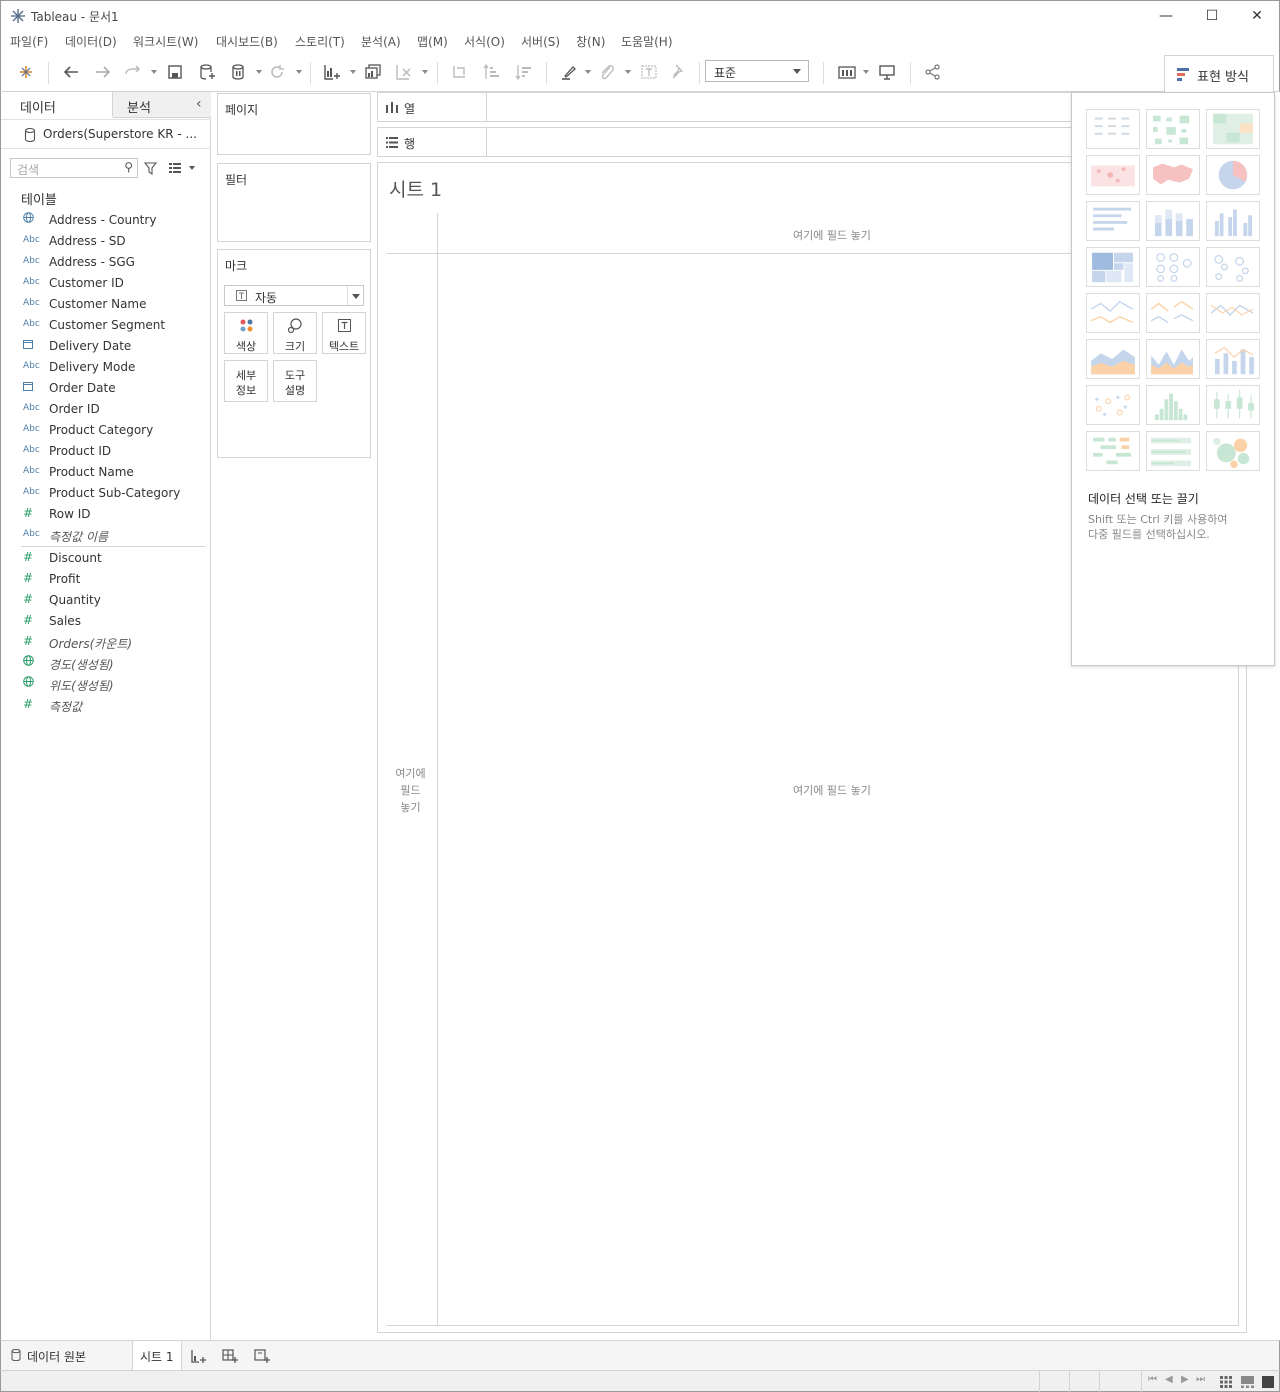 The image size is (1280, 1392). What do you see at coordinates (432, 41) in the screenshot?
I see `menu-map: 맵(M)` at bounding box center [432, 41].